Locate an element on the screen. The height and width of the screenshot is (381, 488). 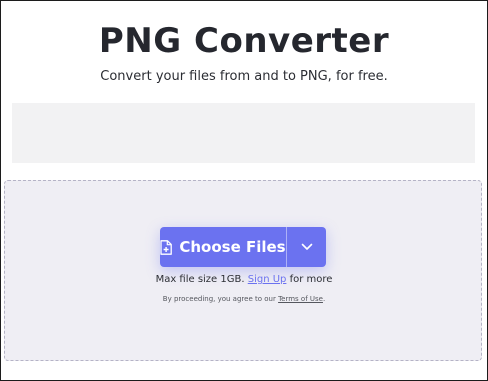
page-title: PNG Converter is located at coordinates (244, 41).